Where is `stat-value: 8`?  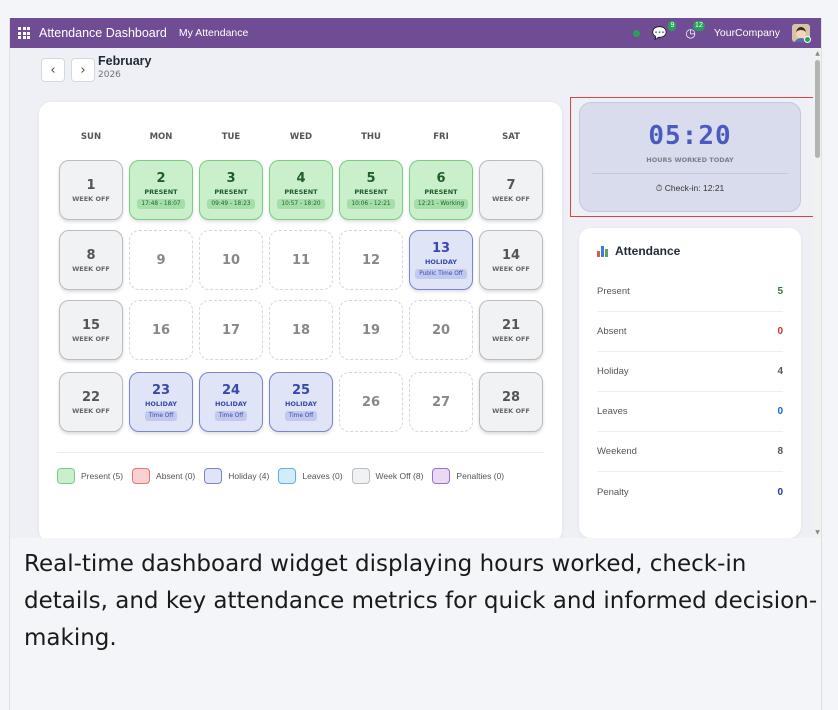
stat-value: 8 is located at coordinates (780, 451).